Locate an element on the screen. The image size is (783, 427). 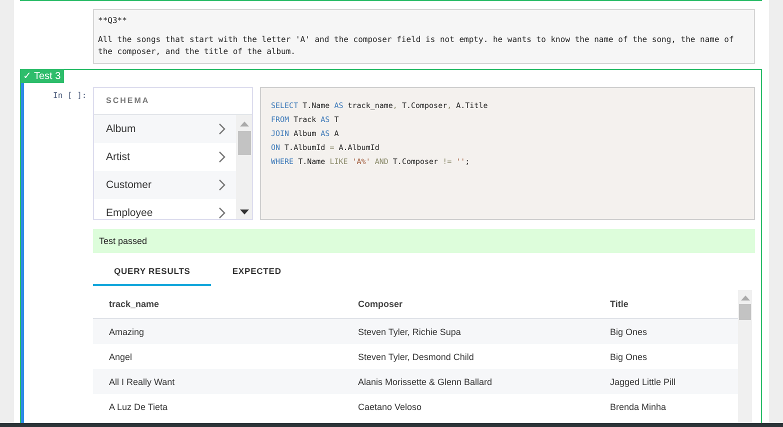
question-text: All the songs that start with the letter 'A' and the composer field is not empty. he wants to know the name of the song, the name of the composer, and the title of the album. is located at coordinates (416, 46).